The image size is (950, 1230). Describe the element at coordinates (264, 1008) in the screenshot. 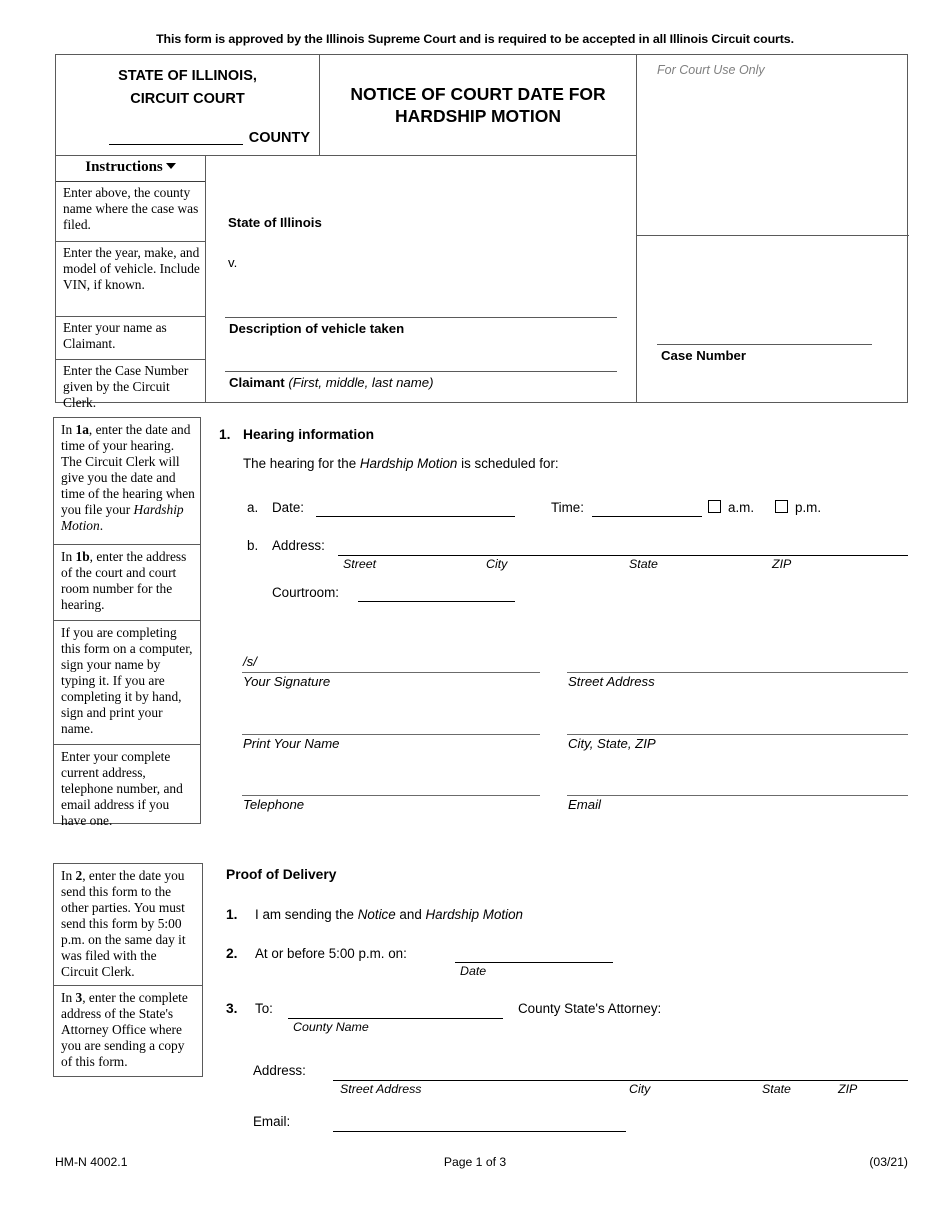

I see `proof-item-3-to-label: To:` at that location.